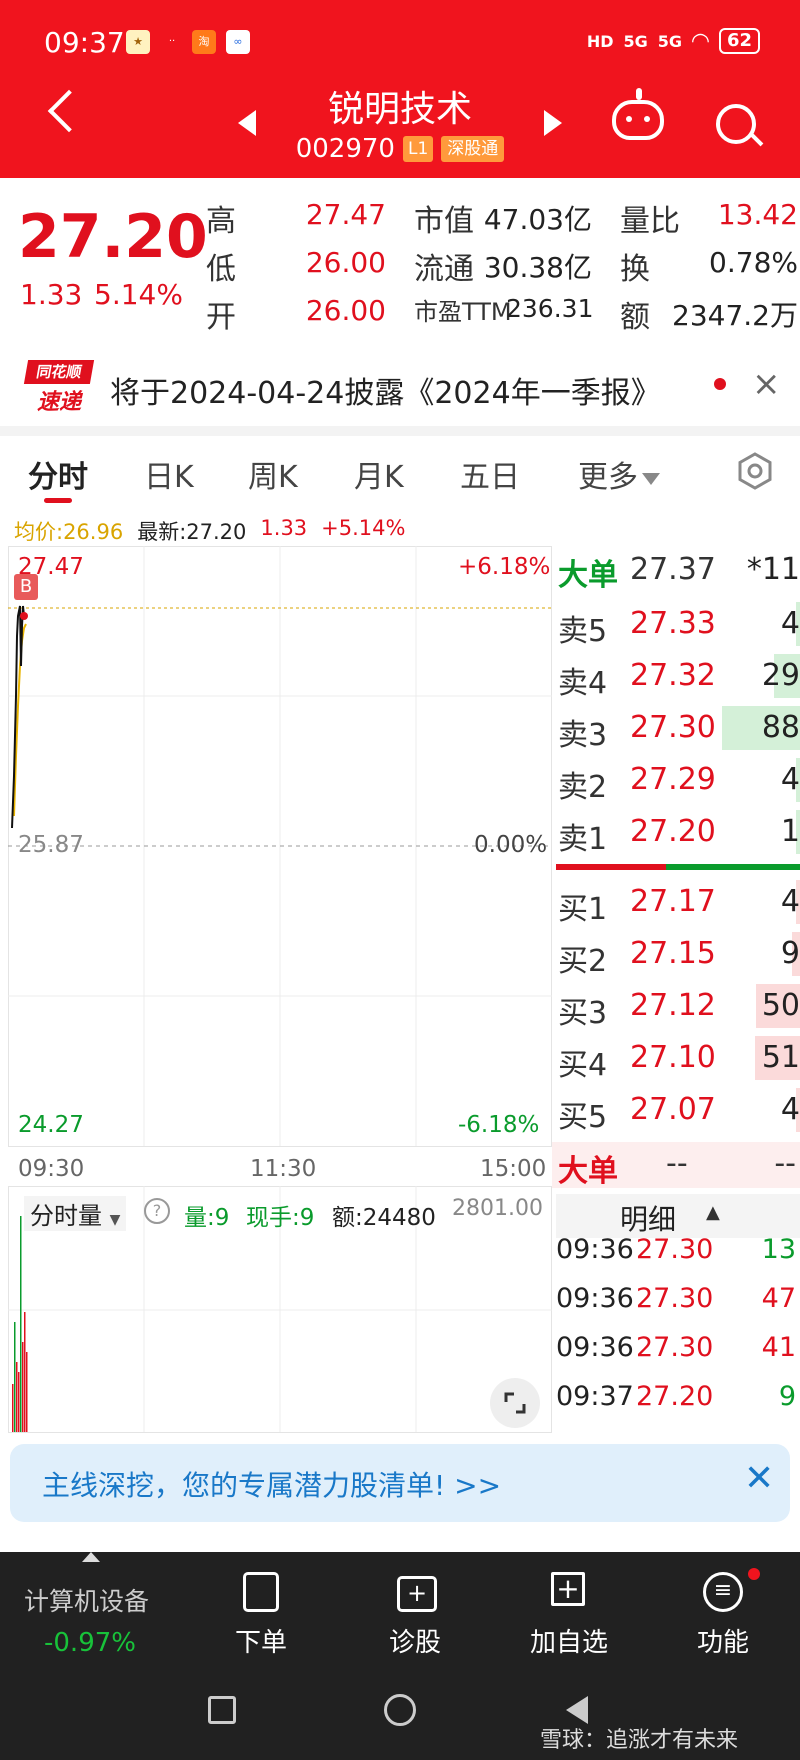 This screenshot has width=800, height=1760. What do you see at coordinates (588, 575) in the screenshot?
I see `big-order-label: 大单` at bounding box center [588, 575].